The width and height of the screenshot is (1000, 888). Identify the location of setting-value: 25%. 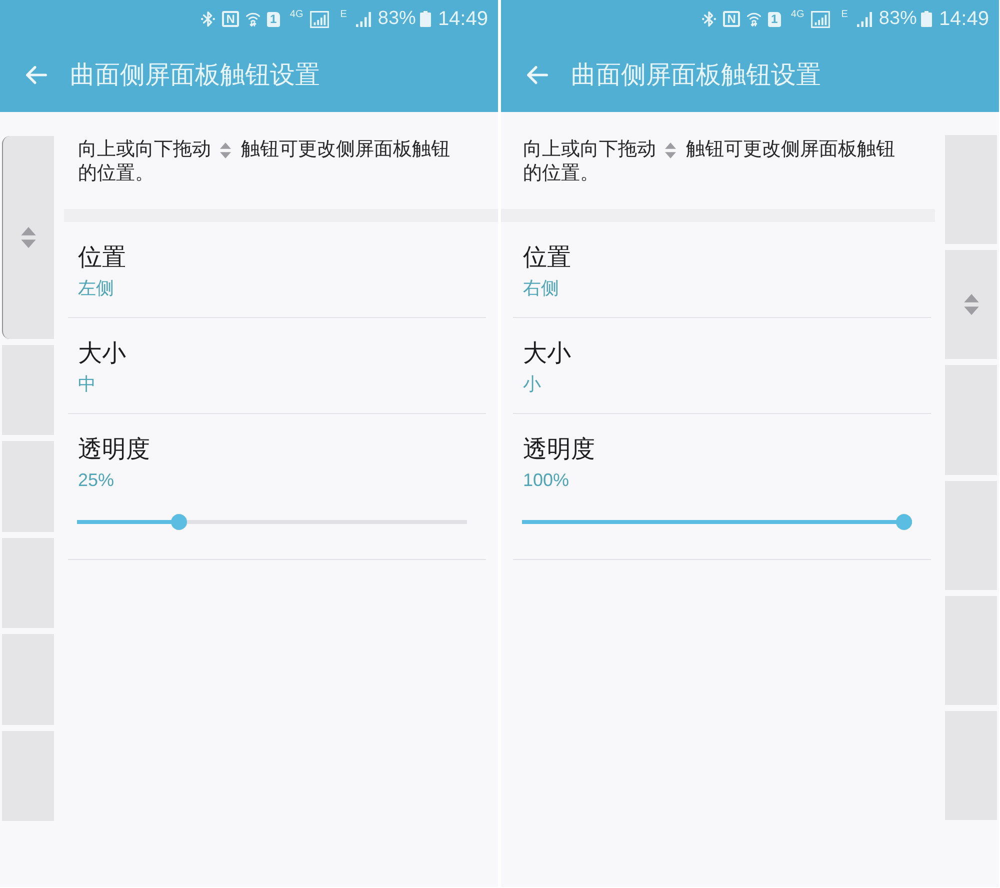
(96, 480).